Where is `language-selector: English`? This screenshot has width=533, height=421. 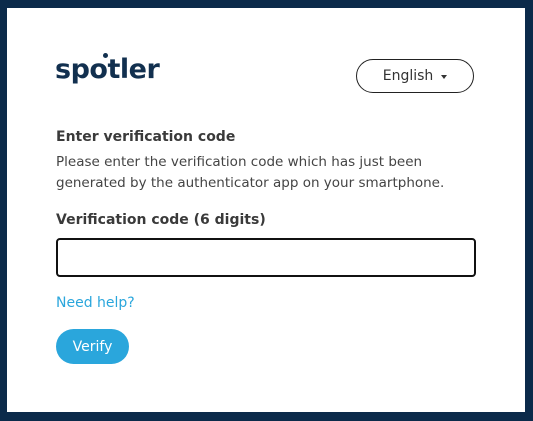
language-selector: English is located at coordinates (415, 76).